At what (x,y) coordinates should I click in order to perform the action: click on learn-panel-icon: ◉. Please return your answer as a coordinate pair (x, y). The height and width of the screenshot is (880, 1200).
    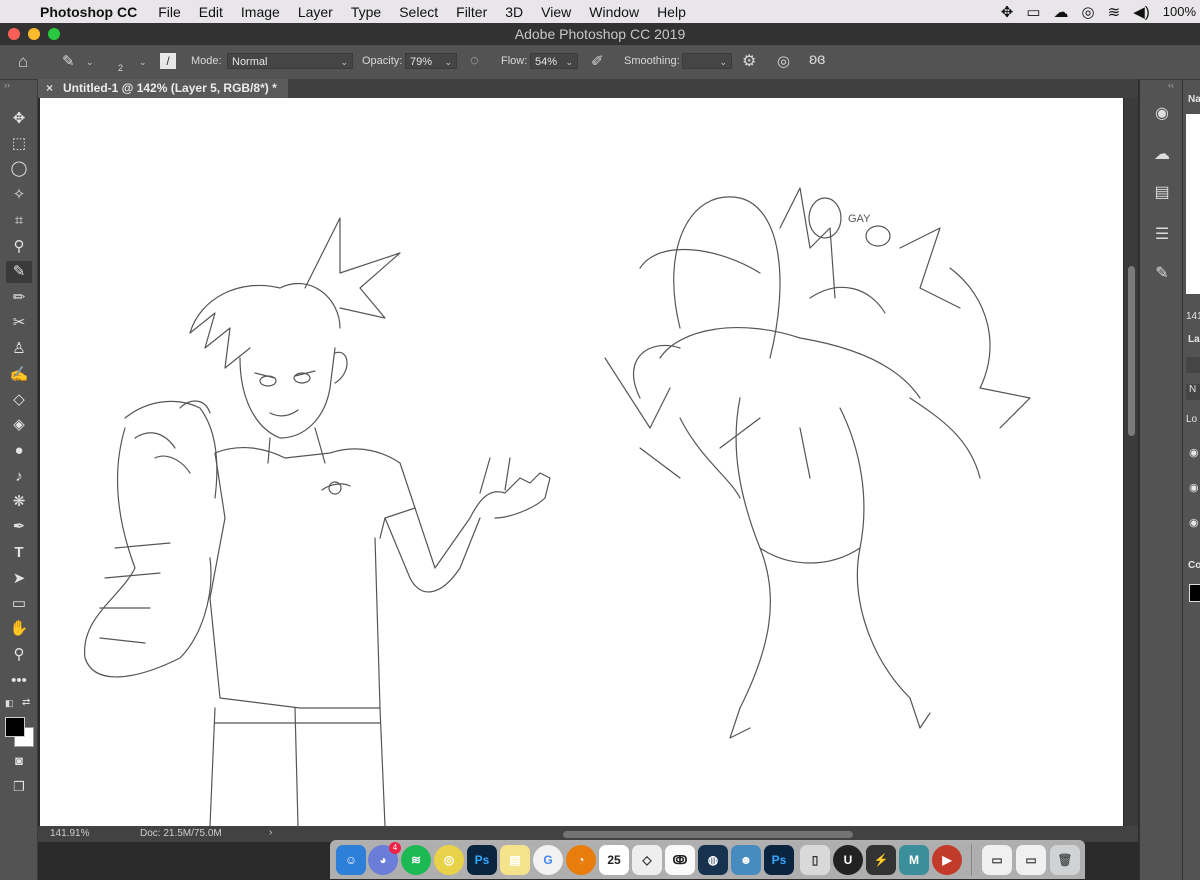
    Looking at the image, I should click on (1162, 114).